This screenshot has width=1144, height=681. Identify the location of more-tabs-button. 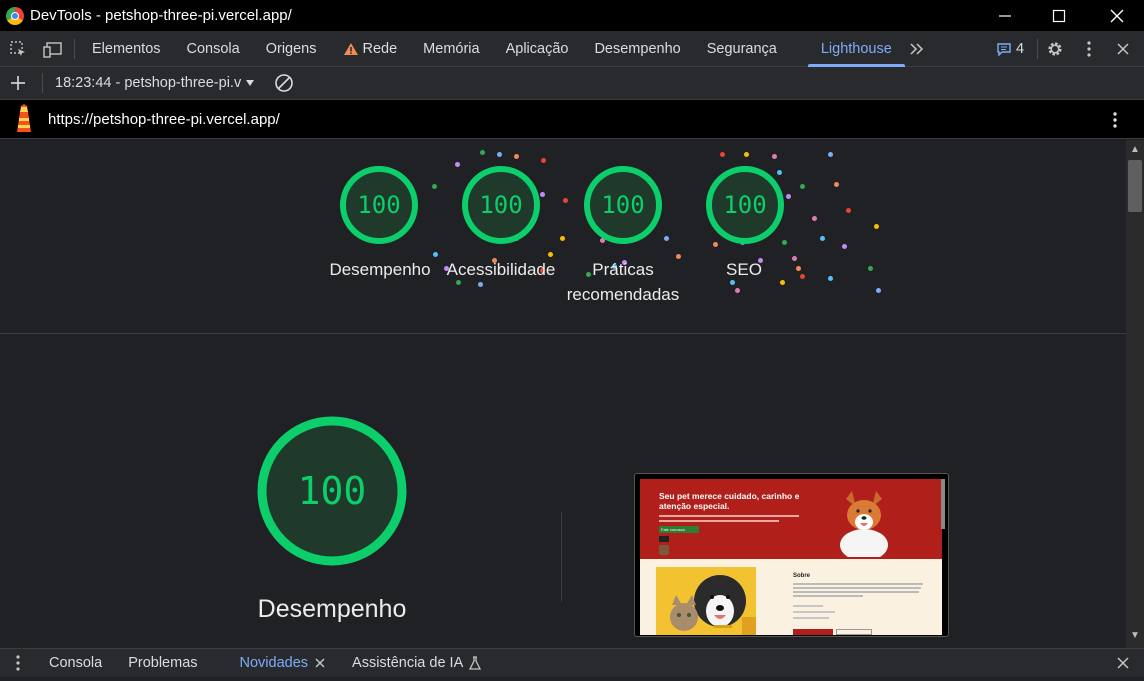
(917, 49).